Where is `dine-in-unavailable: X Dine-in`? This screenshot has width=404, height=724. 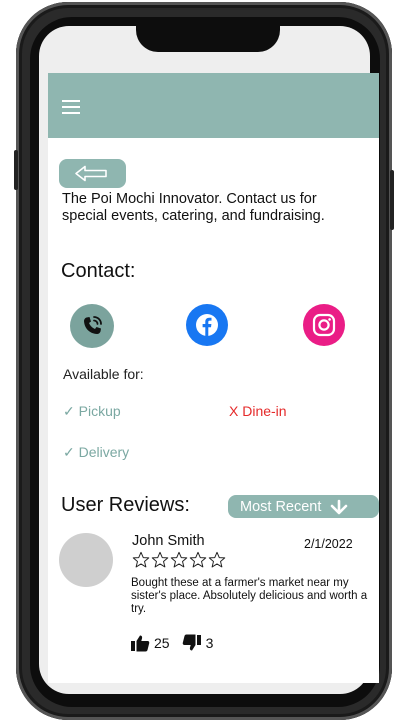
dine-in-unavailable: X Dine-in is located at coordinates (258, 411).